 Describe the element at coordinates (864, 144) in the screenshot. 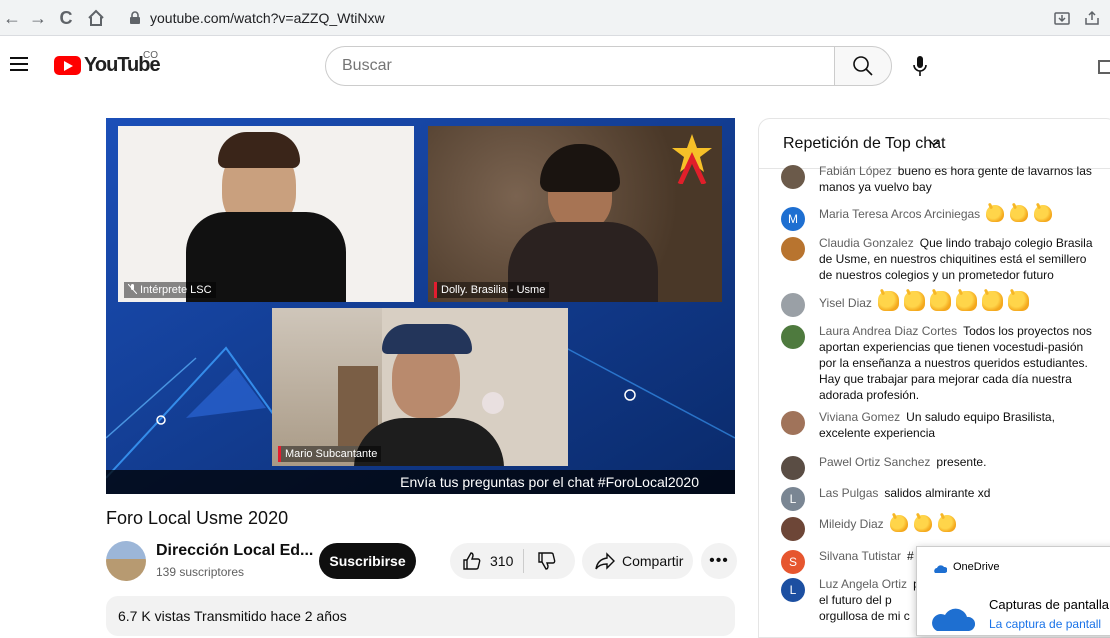

I see `chat-mode-selector: Repetición de Top chat` at that location.